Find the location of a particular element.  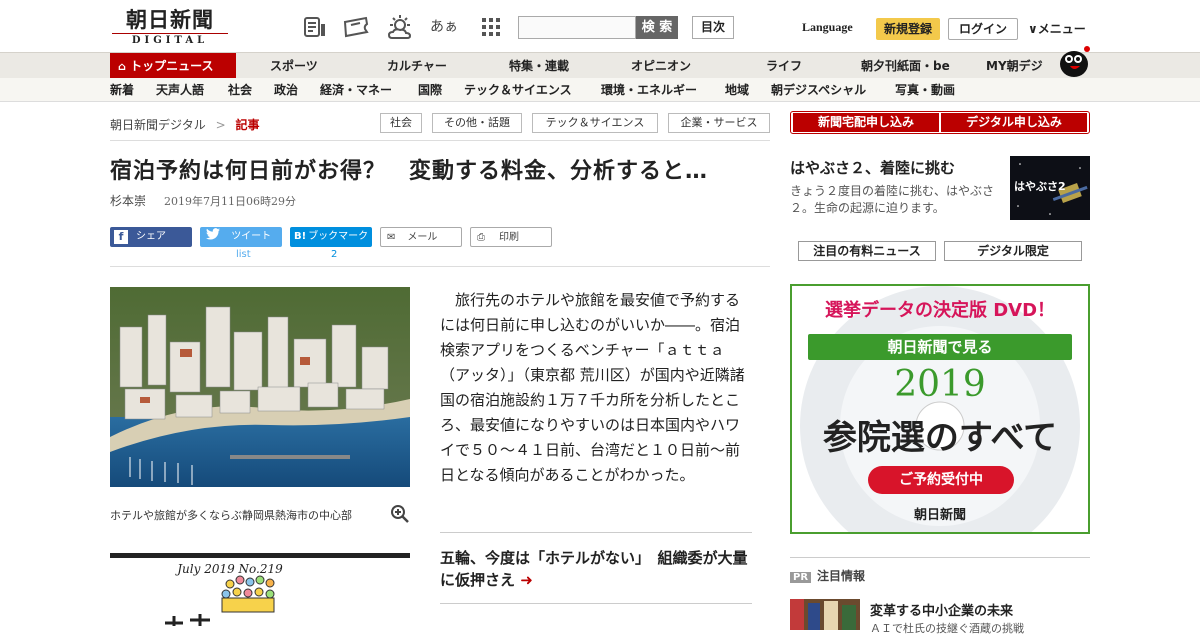

feature-image: はやぶさ2 is located at coordinates (1050, 188).